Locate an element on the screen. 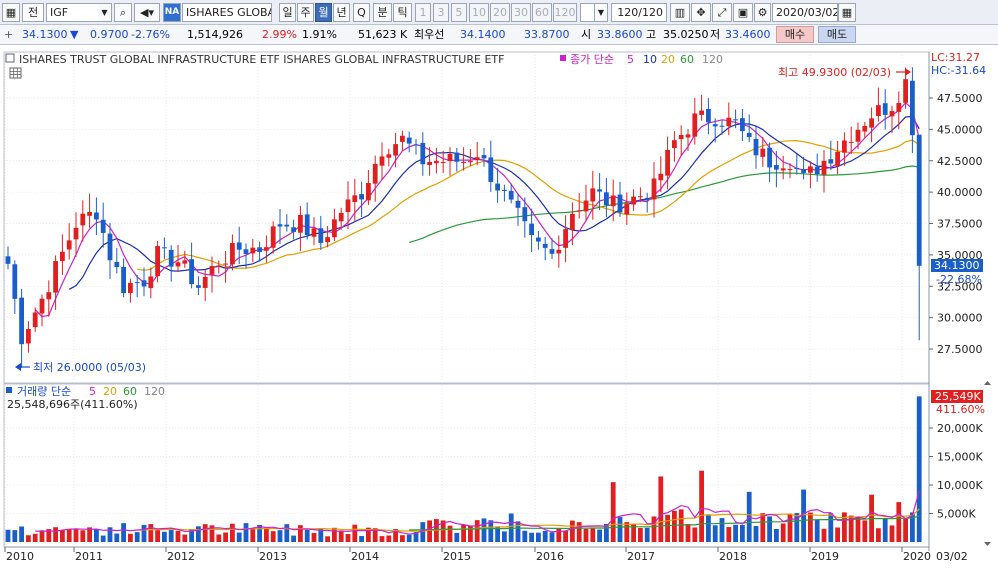  interval-20: 20 is located at coordinates (500, 12).